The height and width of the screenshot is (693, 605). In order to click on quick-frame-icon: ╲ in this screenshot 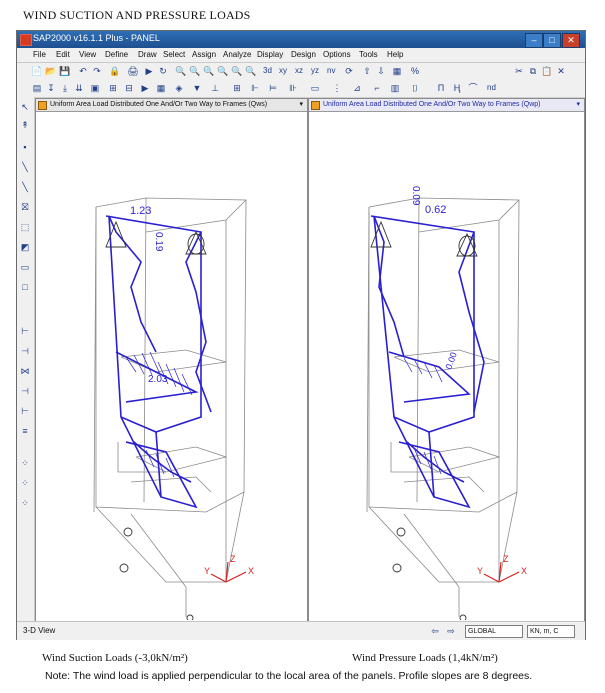, I will do `click(25, 187)`.